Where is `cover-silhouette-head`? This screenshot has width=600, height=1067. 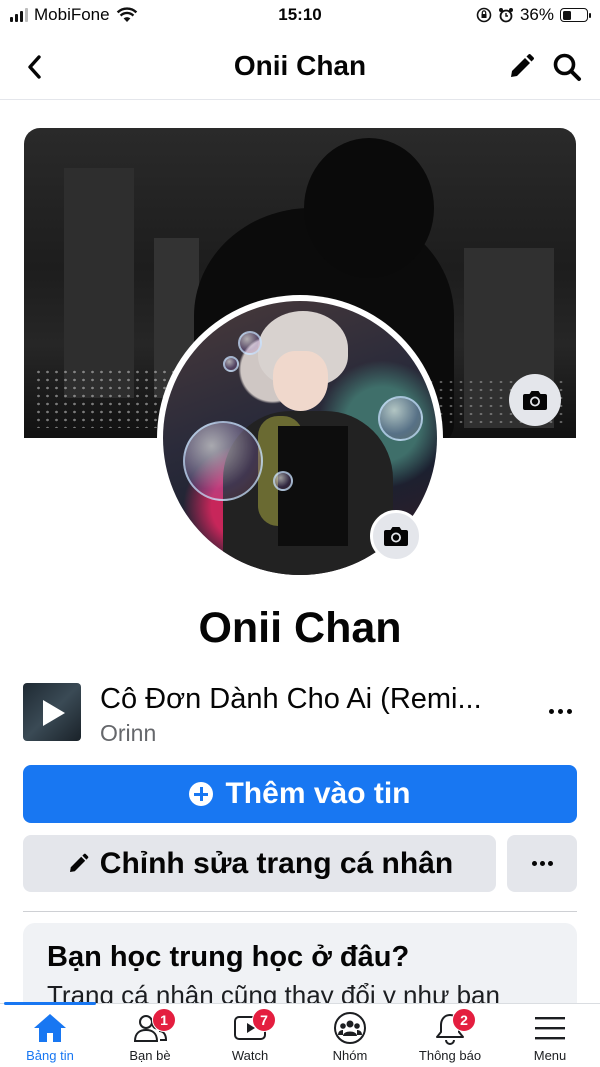
cover-silhouette-head is located at coordinates (369, 208).